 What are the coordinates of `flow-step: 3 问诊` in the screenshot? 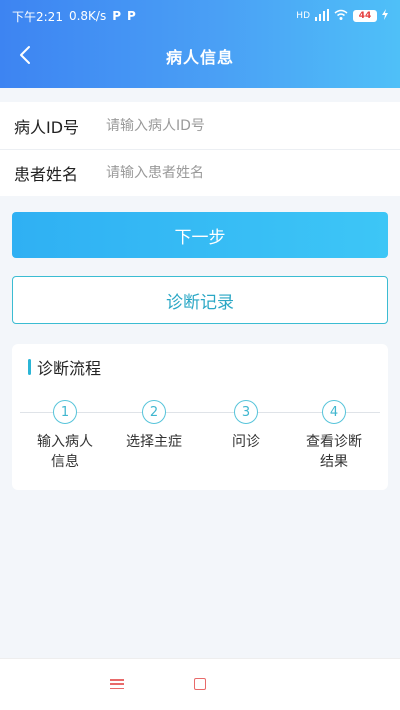 It's located at (246, 426).